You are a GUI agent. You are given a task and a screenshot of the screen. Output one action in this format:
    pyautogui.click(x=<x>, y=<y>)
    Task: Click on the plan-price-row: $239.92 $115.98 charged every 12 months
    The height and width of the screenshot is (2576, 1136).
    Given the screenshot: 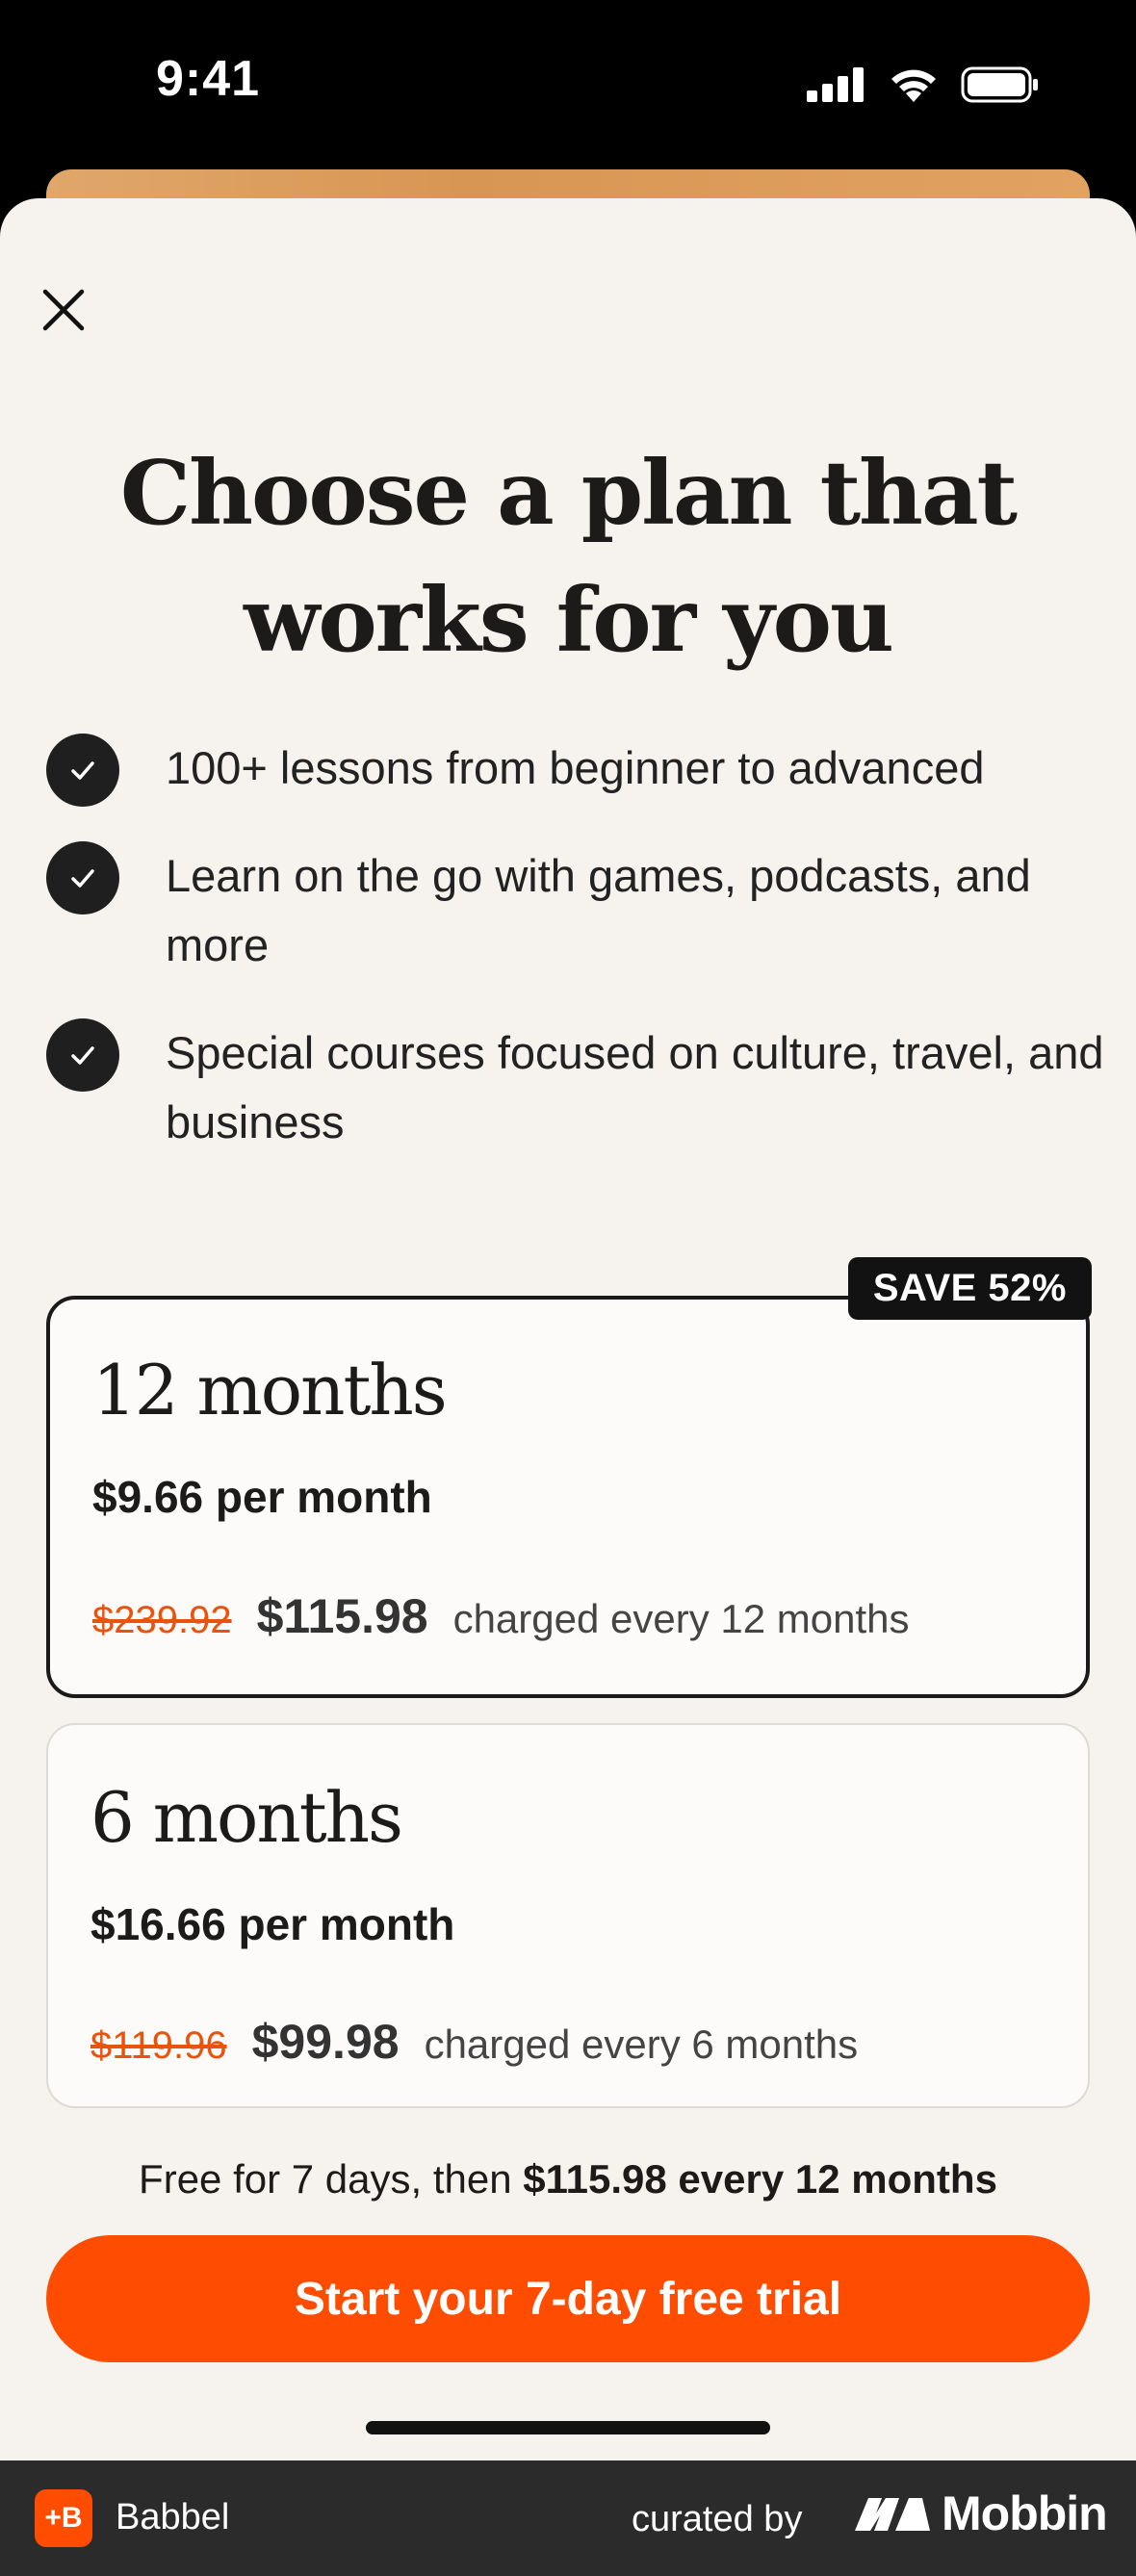 What is the action you would take?
    pyautogui.click(x=501, y=1616)
    